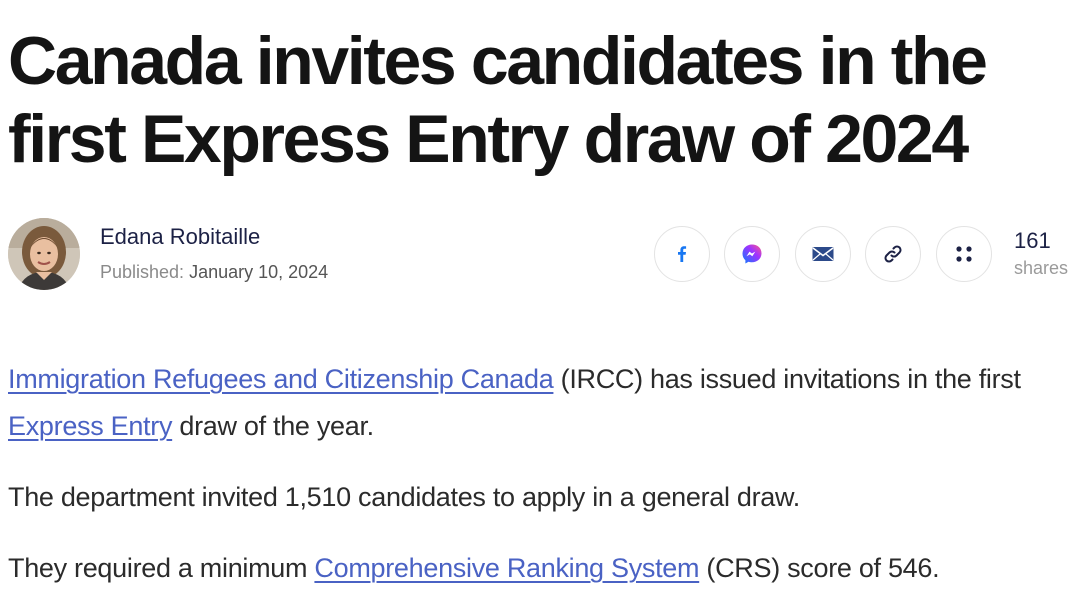 The width and height of the screenshot is (1080, 616). I want to click on share-count-label: shares, so click(1041, 268).